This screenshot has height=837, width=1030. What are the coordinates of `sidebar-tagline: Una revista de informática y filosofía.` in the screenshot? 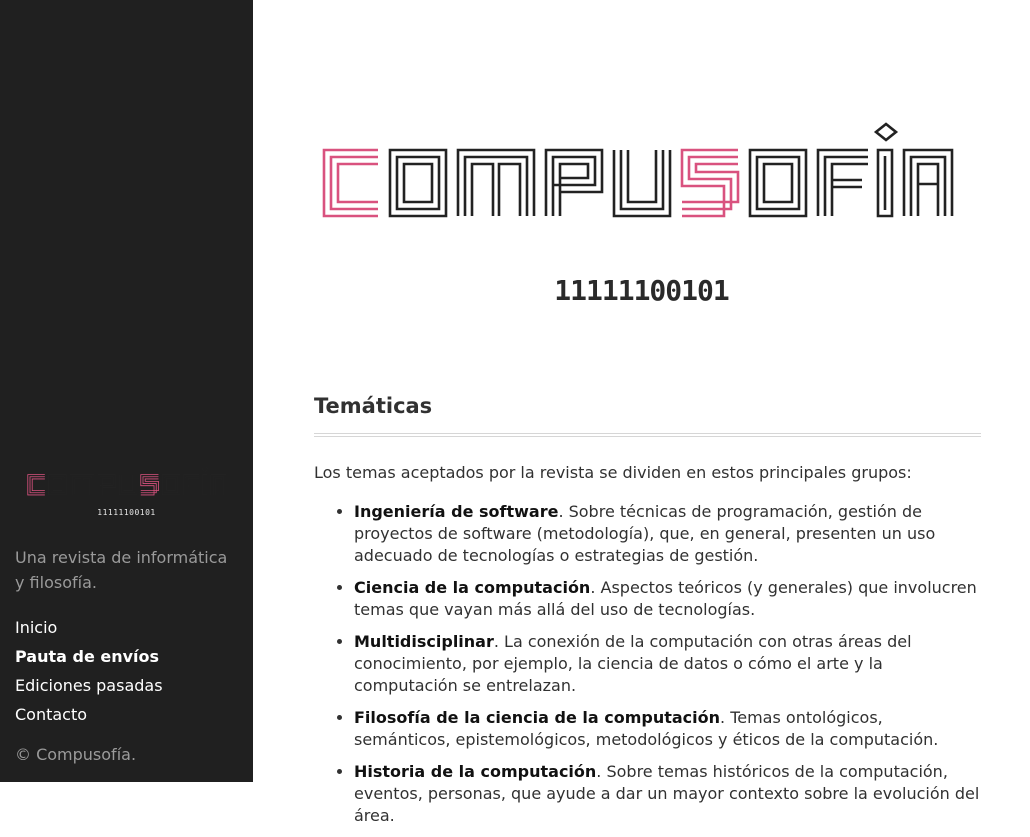 It's located at (121, 570).